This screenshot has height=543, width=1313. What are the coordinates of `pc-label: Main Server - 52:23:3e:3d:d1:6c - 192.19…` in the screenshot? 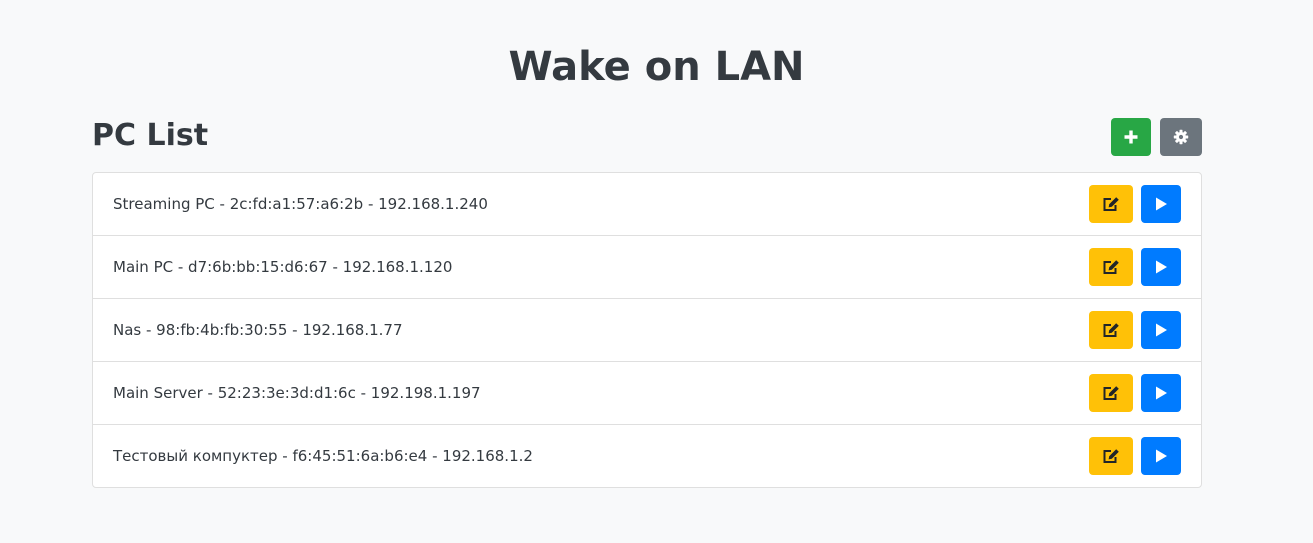 It's located at (297, 393).